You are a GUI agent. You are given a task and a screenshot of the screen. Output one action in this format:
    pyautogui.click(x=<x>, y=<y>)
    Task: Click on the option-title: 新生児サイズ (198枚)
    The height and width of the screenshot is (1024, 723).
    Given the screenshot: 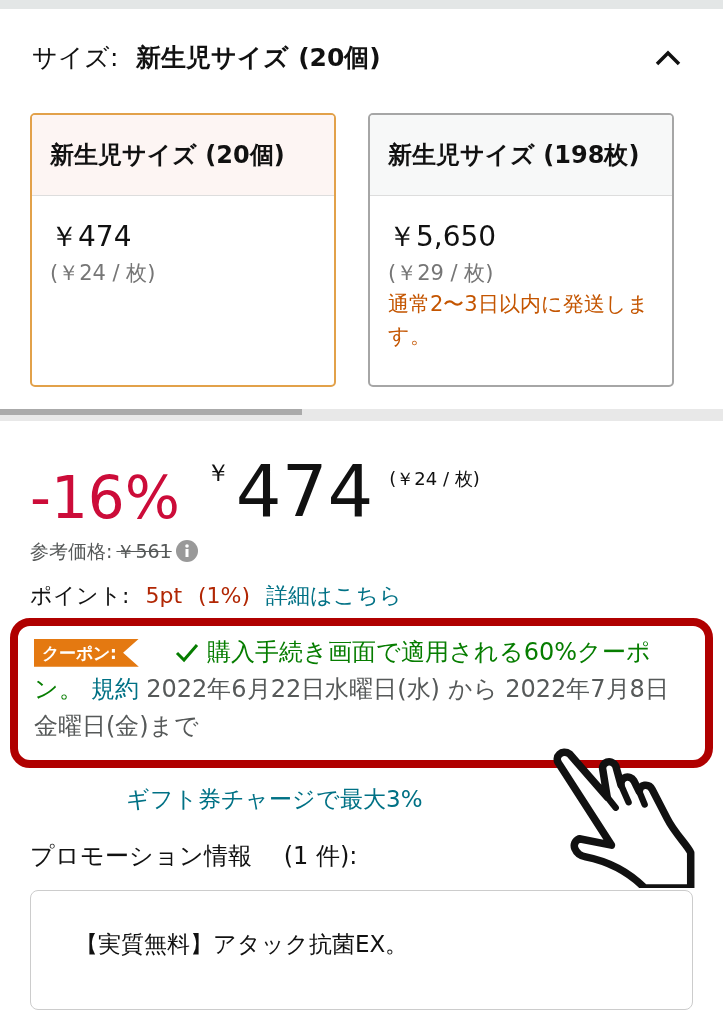 What is the action you would take?
    pyautogui.click(x=521, y=155)
    